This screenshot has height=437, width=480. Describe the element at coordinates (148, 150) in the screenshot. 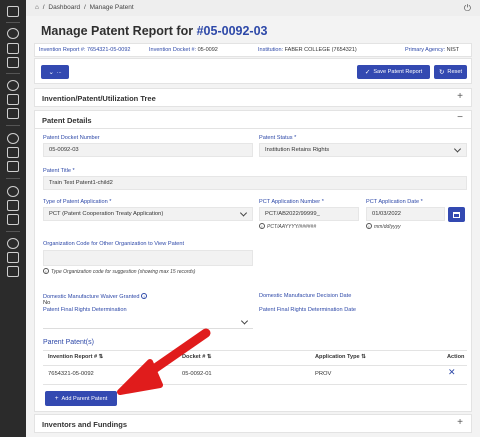

I see `docket-number-field: 05-0092-03` at that location.